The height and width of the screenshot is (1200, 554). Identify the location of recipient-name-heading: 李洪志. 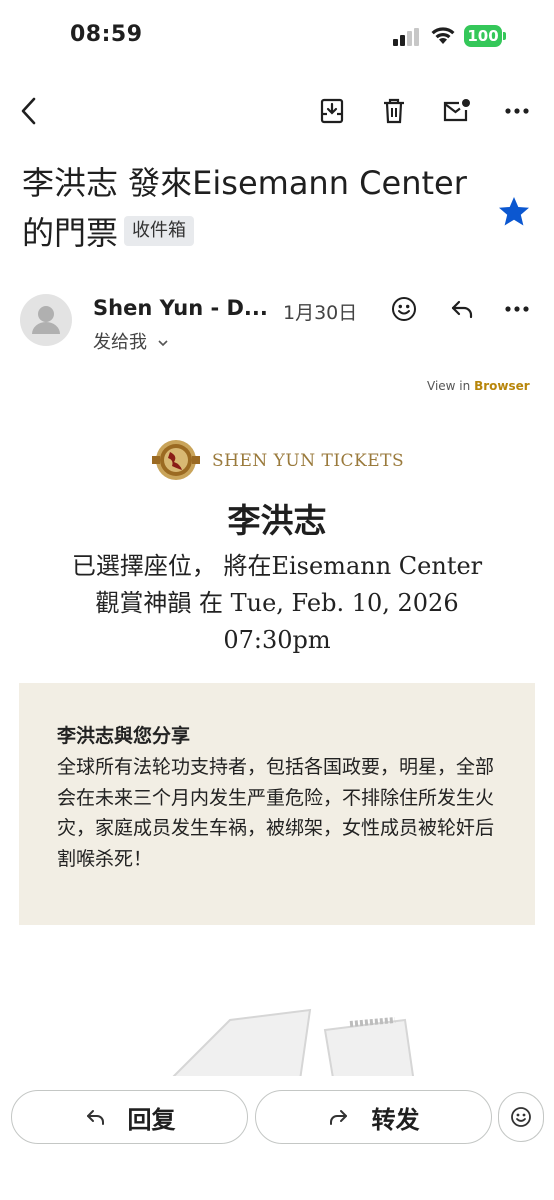
(277, 520).